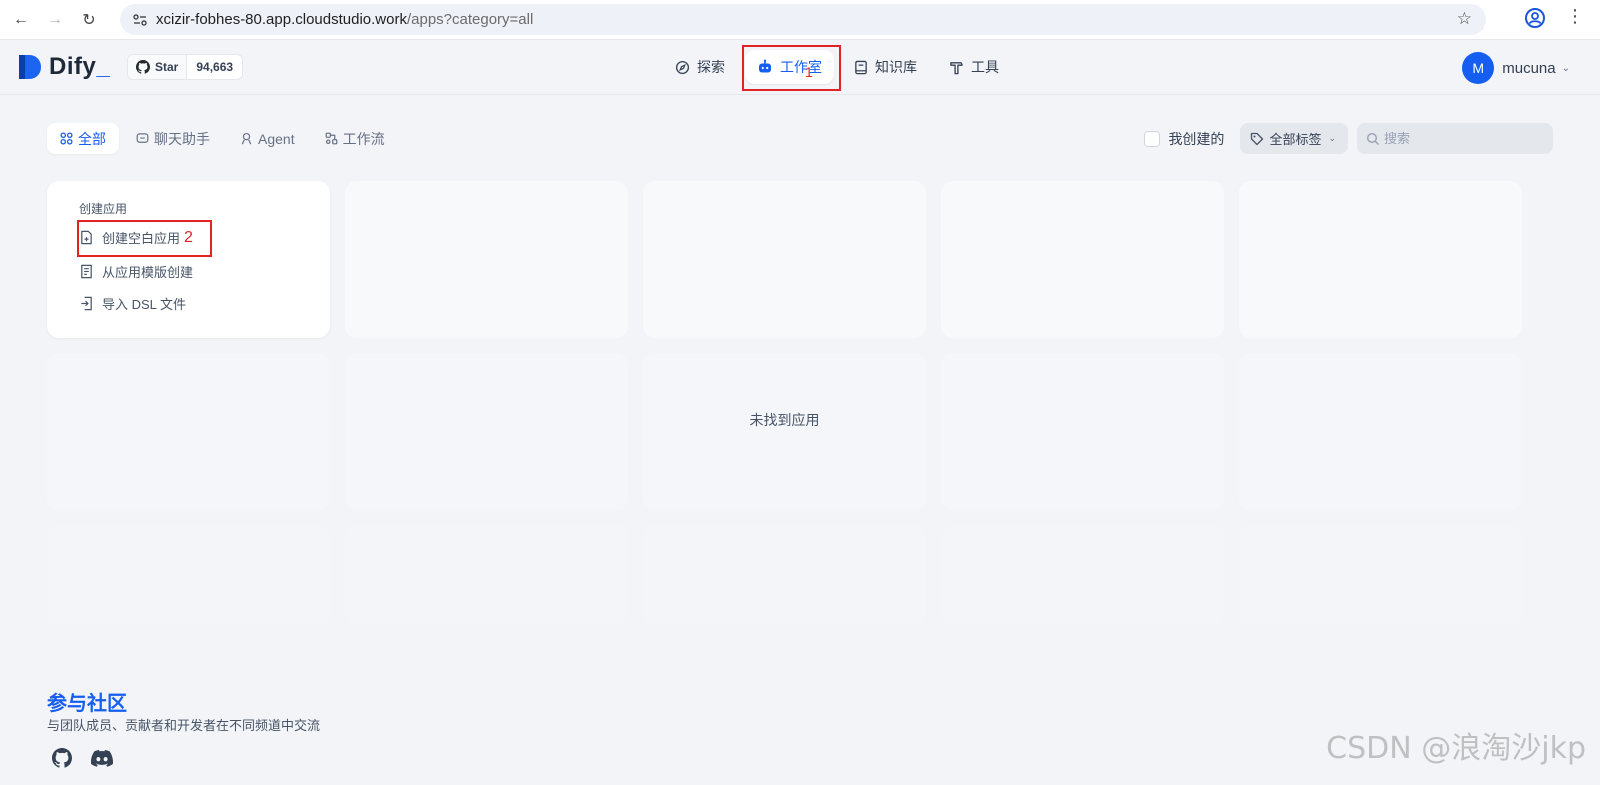 The image size is (1600, 785). I want to click on create-from-template-label: 从应用模版创建, so click(148, 272).